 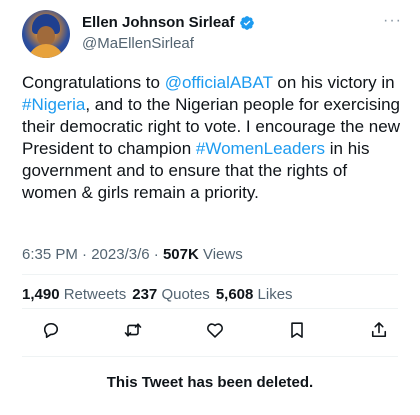 I want to click on tweet-meta: 6:35 PM · 2023/3/6 · 507K Views, so click(x=132, y=254).